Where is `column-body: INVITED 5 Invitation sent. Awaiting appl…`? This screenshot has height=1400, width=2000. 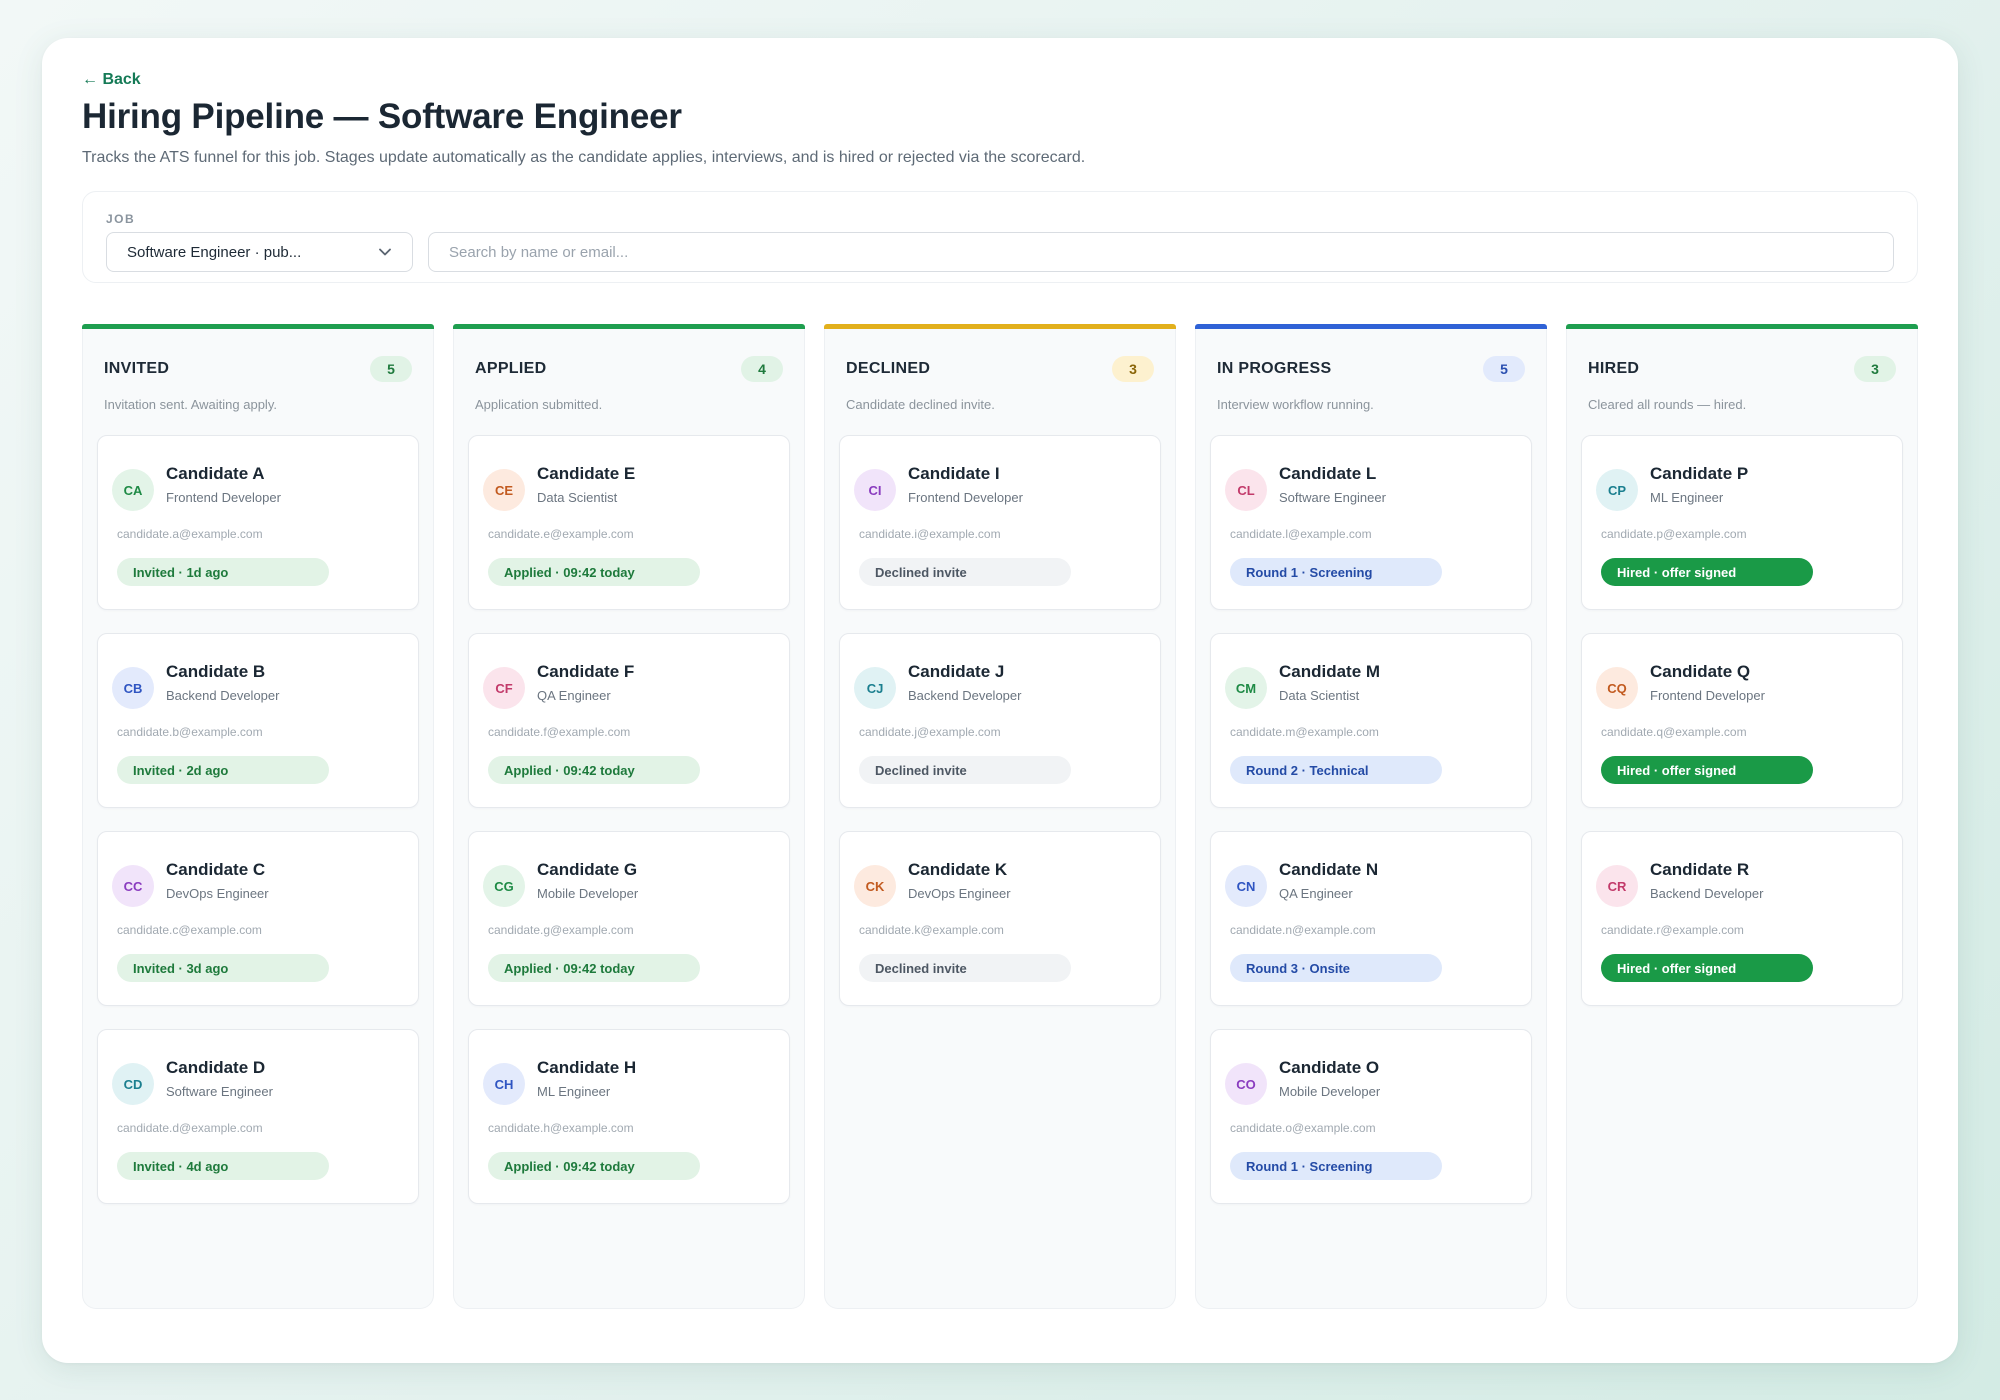 column-body: INVITED 5 Invitation sent. Awaiting appl… is located at coordinates (258, 819).